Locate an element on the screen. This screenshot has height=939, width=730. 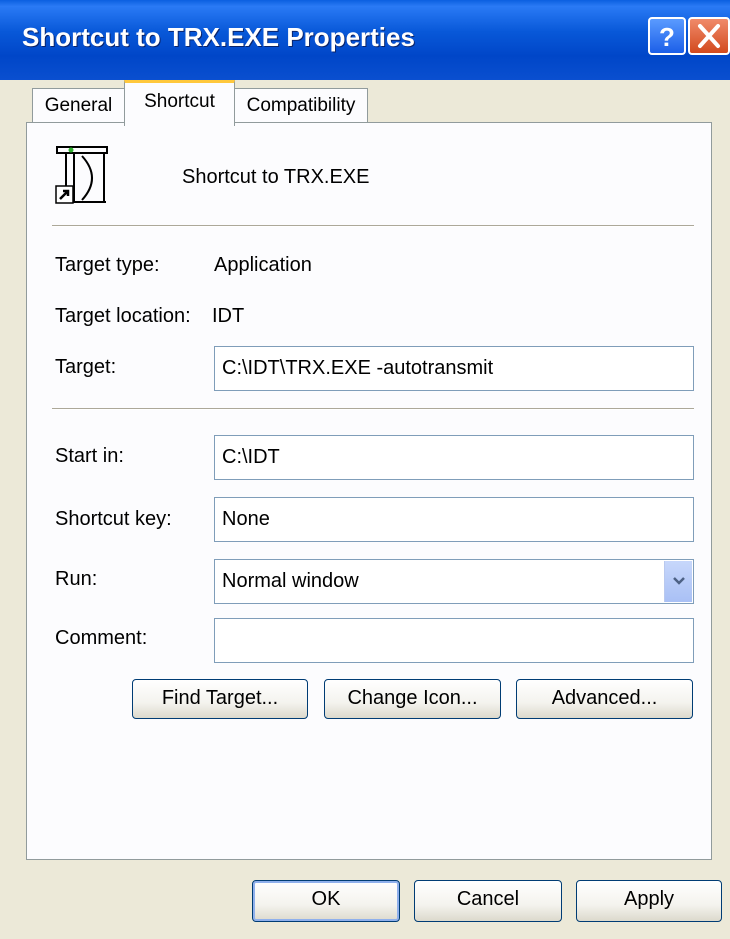
ok-button: OK is located at coordinates (326, 901).